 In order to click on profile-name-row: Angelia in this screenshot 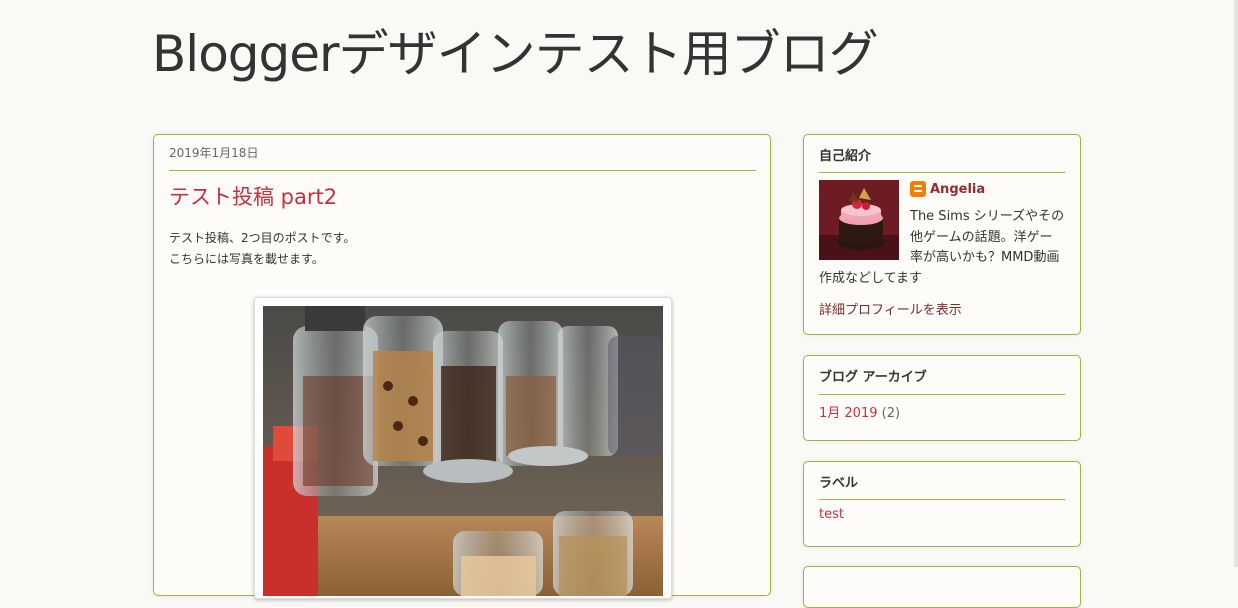, I will do `click(947, 189)`.